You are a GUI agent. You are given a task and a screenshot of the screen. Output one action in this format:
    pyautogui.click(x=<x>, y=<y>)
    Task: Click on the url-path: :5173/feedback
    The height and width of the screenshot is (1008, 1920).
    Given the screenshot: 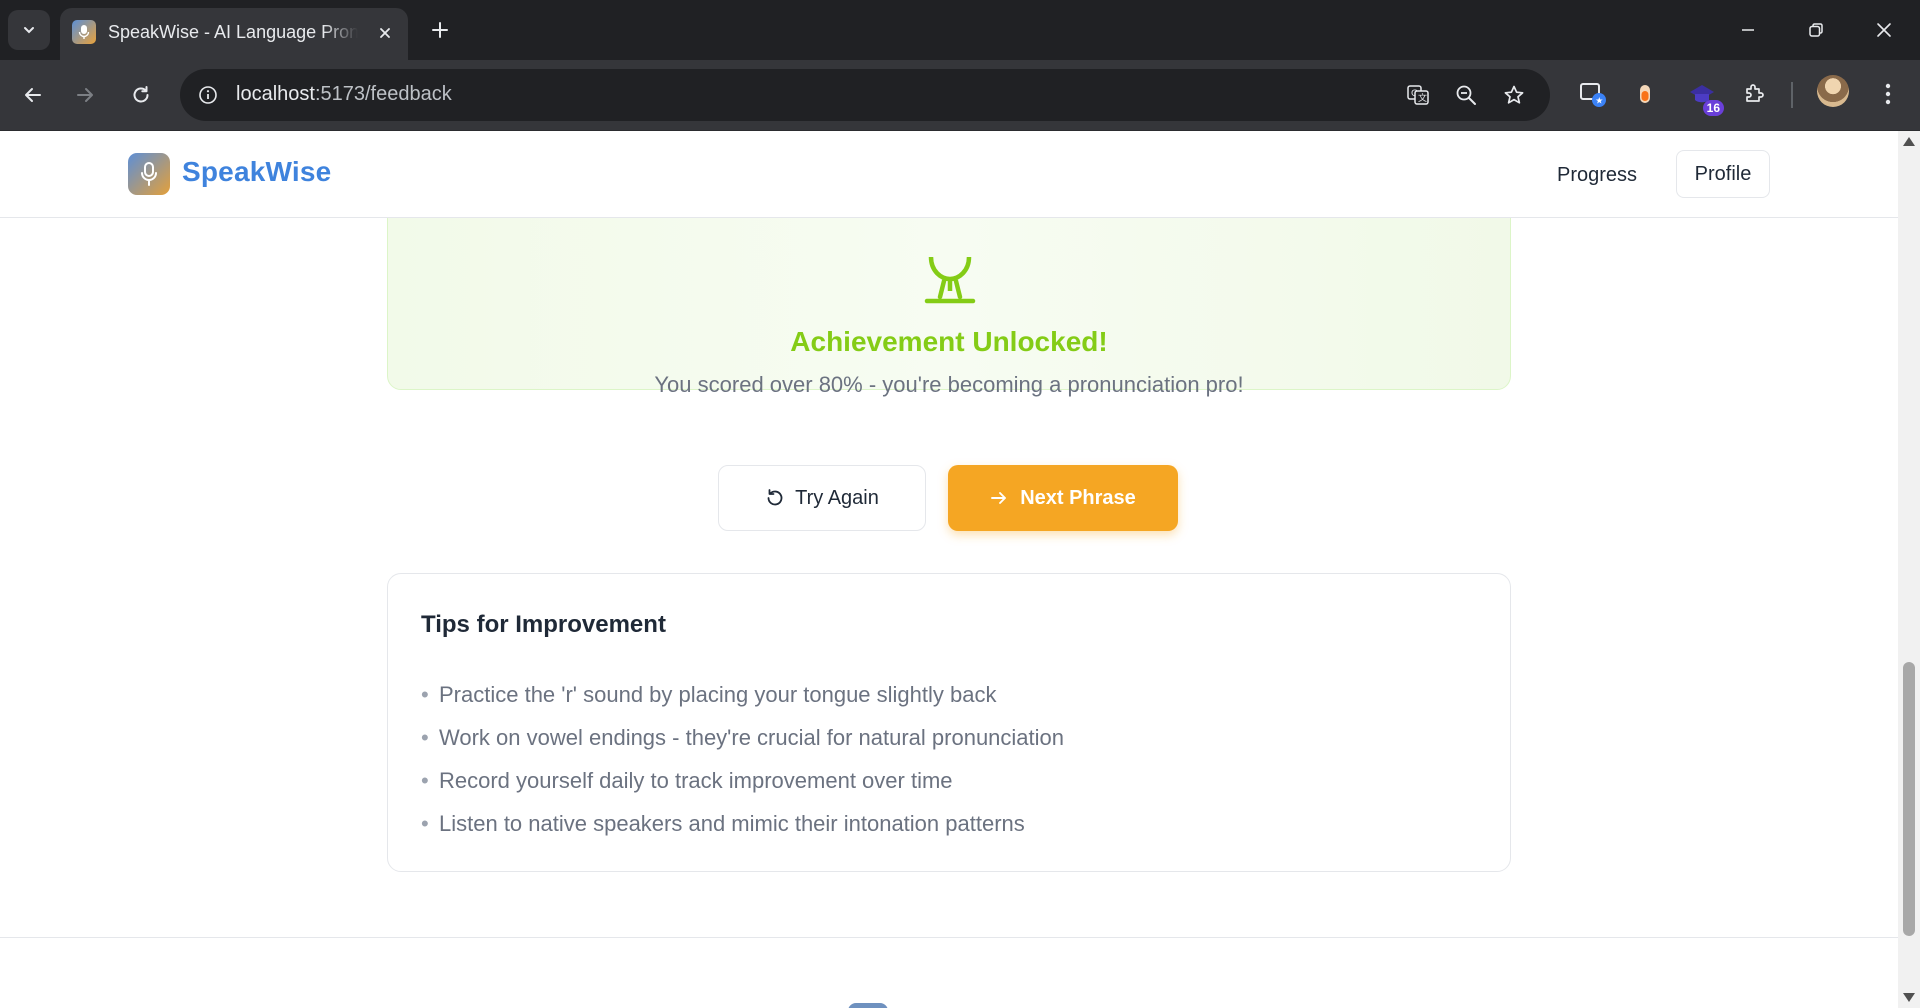 What is the action you would take?
    pyautogui.click(x=383, y=94)
    